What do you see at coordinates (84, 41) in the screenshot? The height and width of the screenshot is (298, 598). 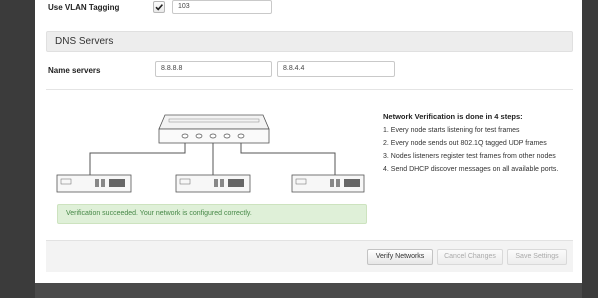 I see `dns-section-title: DNS Servers` at bounding box center [84, 41].